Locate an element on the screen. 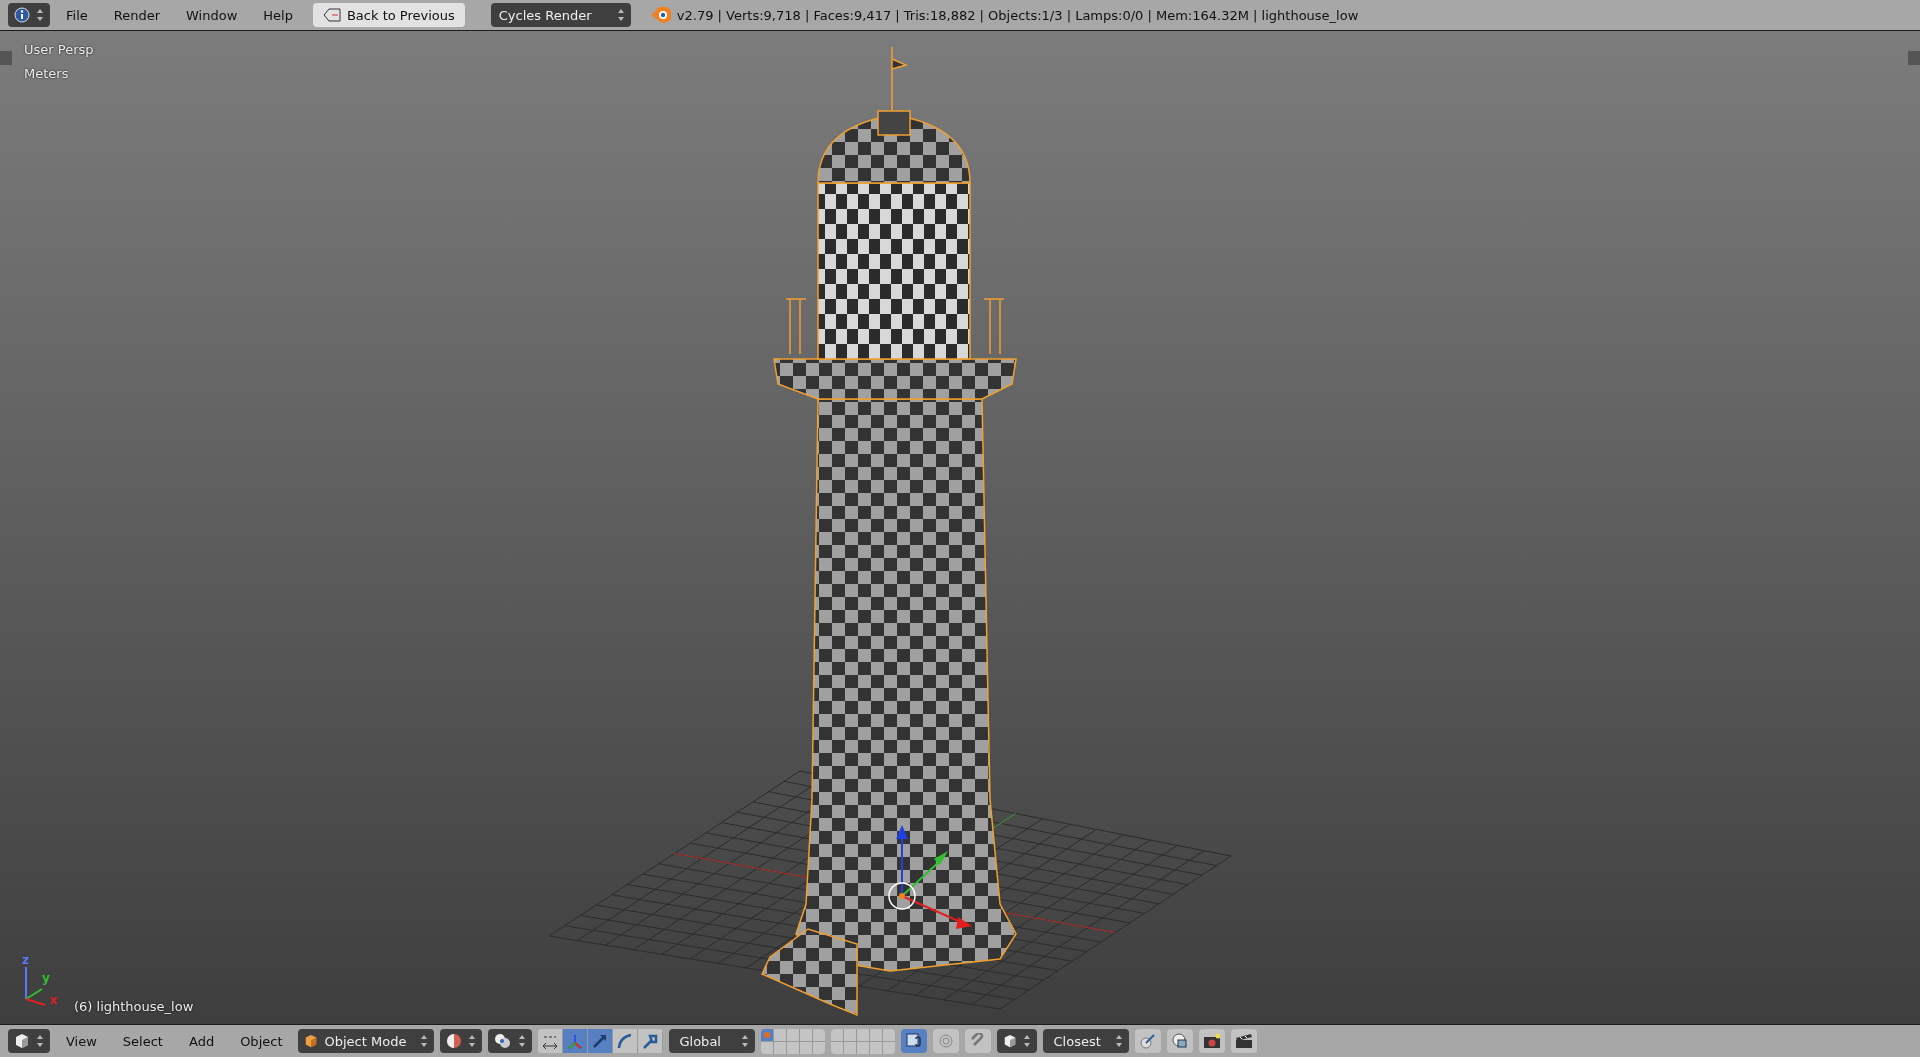 The width and height of the screenshot is (1920, 1057). menu-item: Object is located at coordinates (261, 1041).